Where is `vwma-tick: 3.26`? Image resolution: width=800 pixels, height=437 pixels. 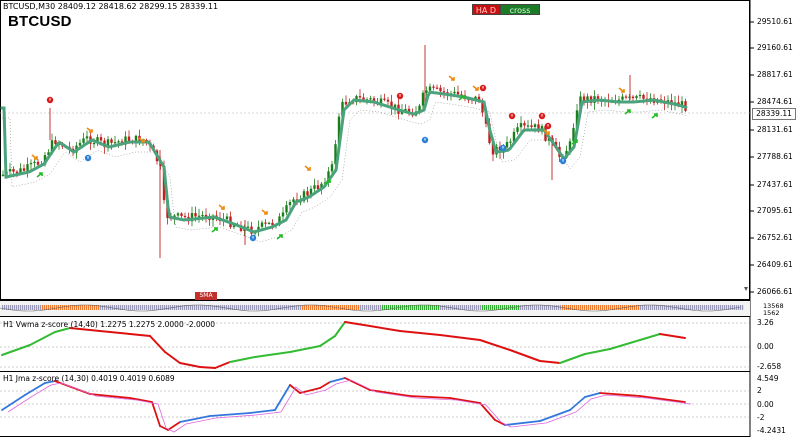 vwma-tick: 3.26 is located at coordinates (765, 322).